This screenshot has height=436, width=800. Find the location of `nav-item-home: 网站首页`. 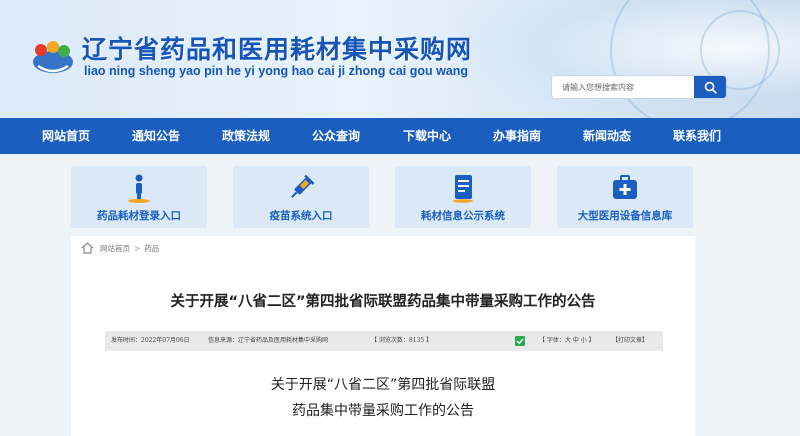

nav-item-home: 网站首页 is located at coordinates (66, 136).